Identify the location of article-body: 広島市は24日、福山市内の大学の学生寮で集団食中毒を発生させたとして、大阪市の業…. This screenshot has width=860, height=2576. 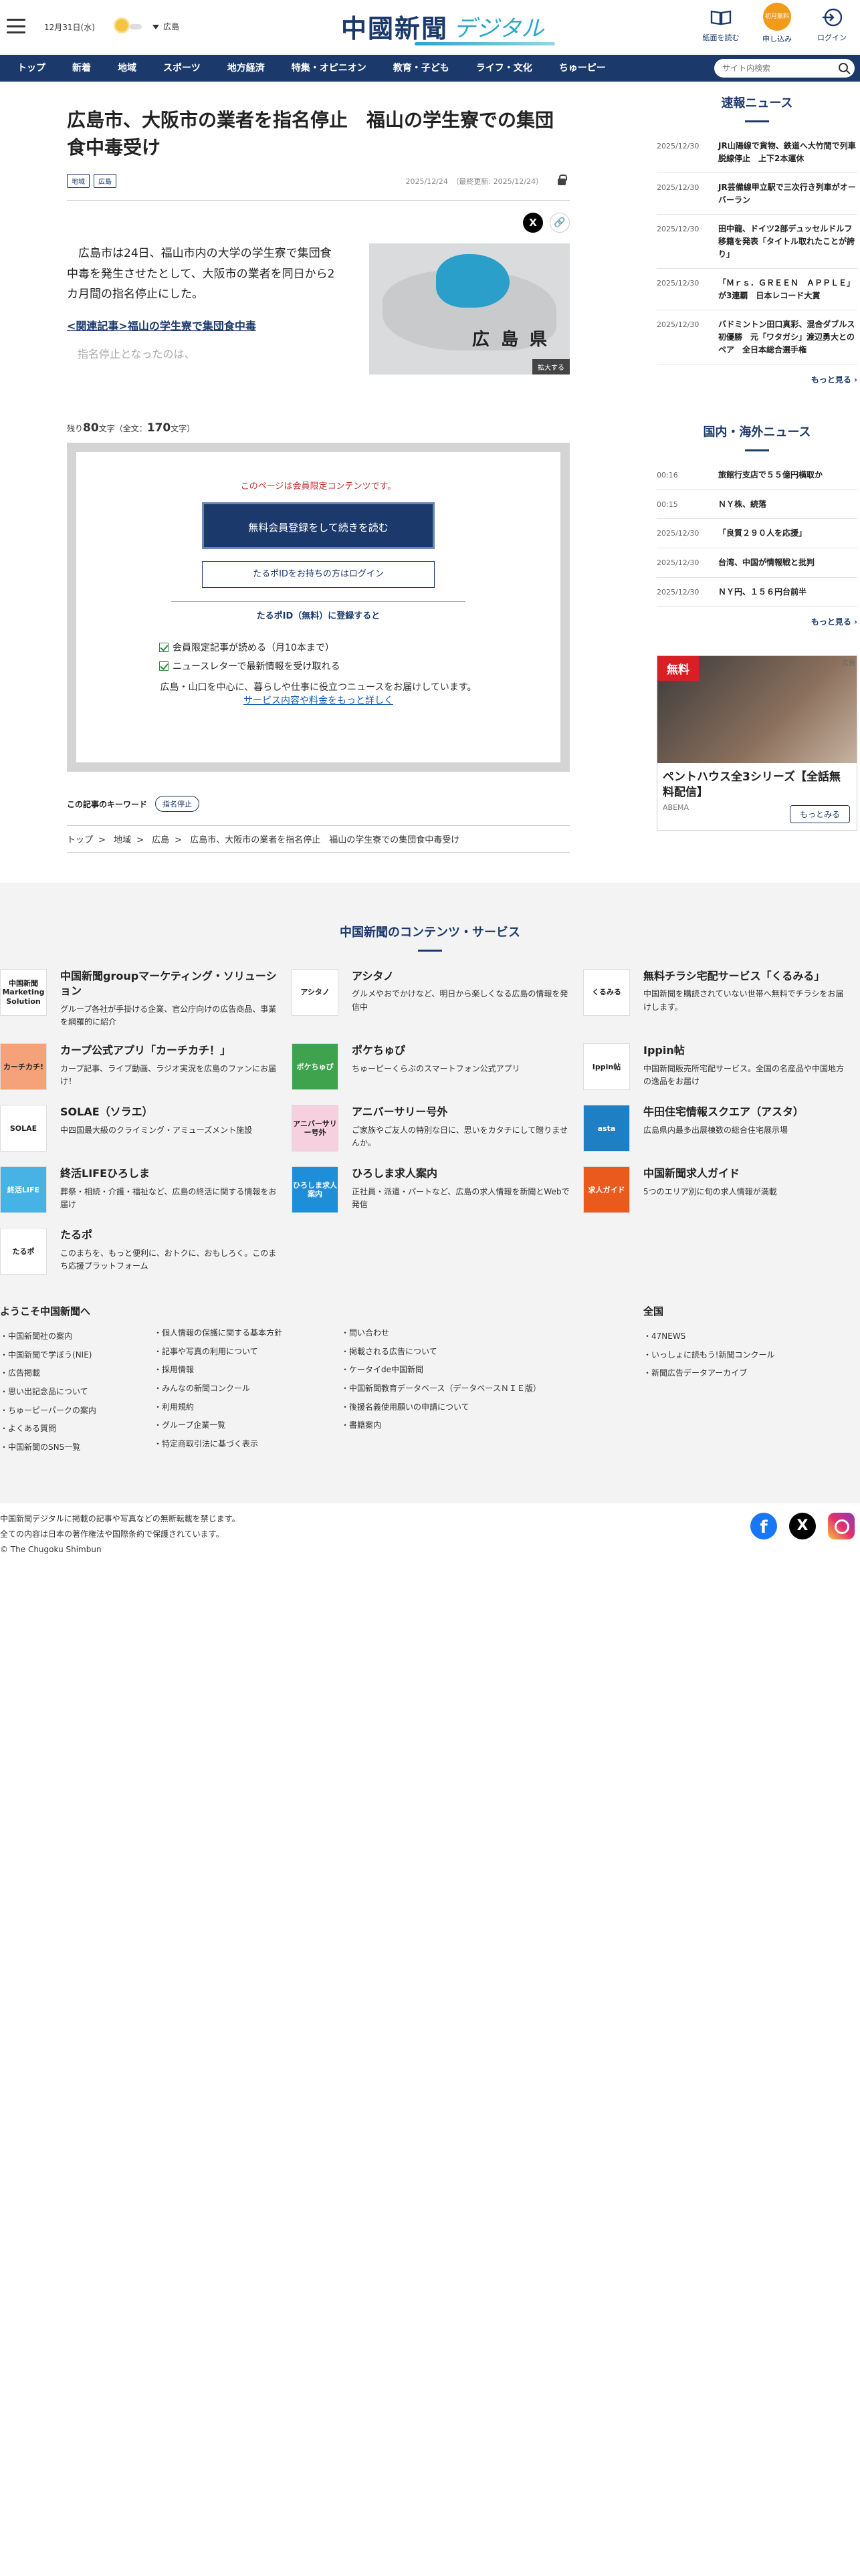
(318, 323).